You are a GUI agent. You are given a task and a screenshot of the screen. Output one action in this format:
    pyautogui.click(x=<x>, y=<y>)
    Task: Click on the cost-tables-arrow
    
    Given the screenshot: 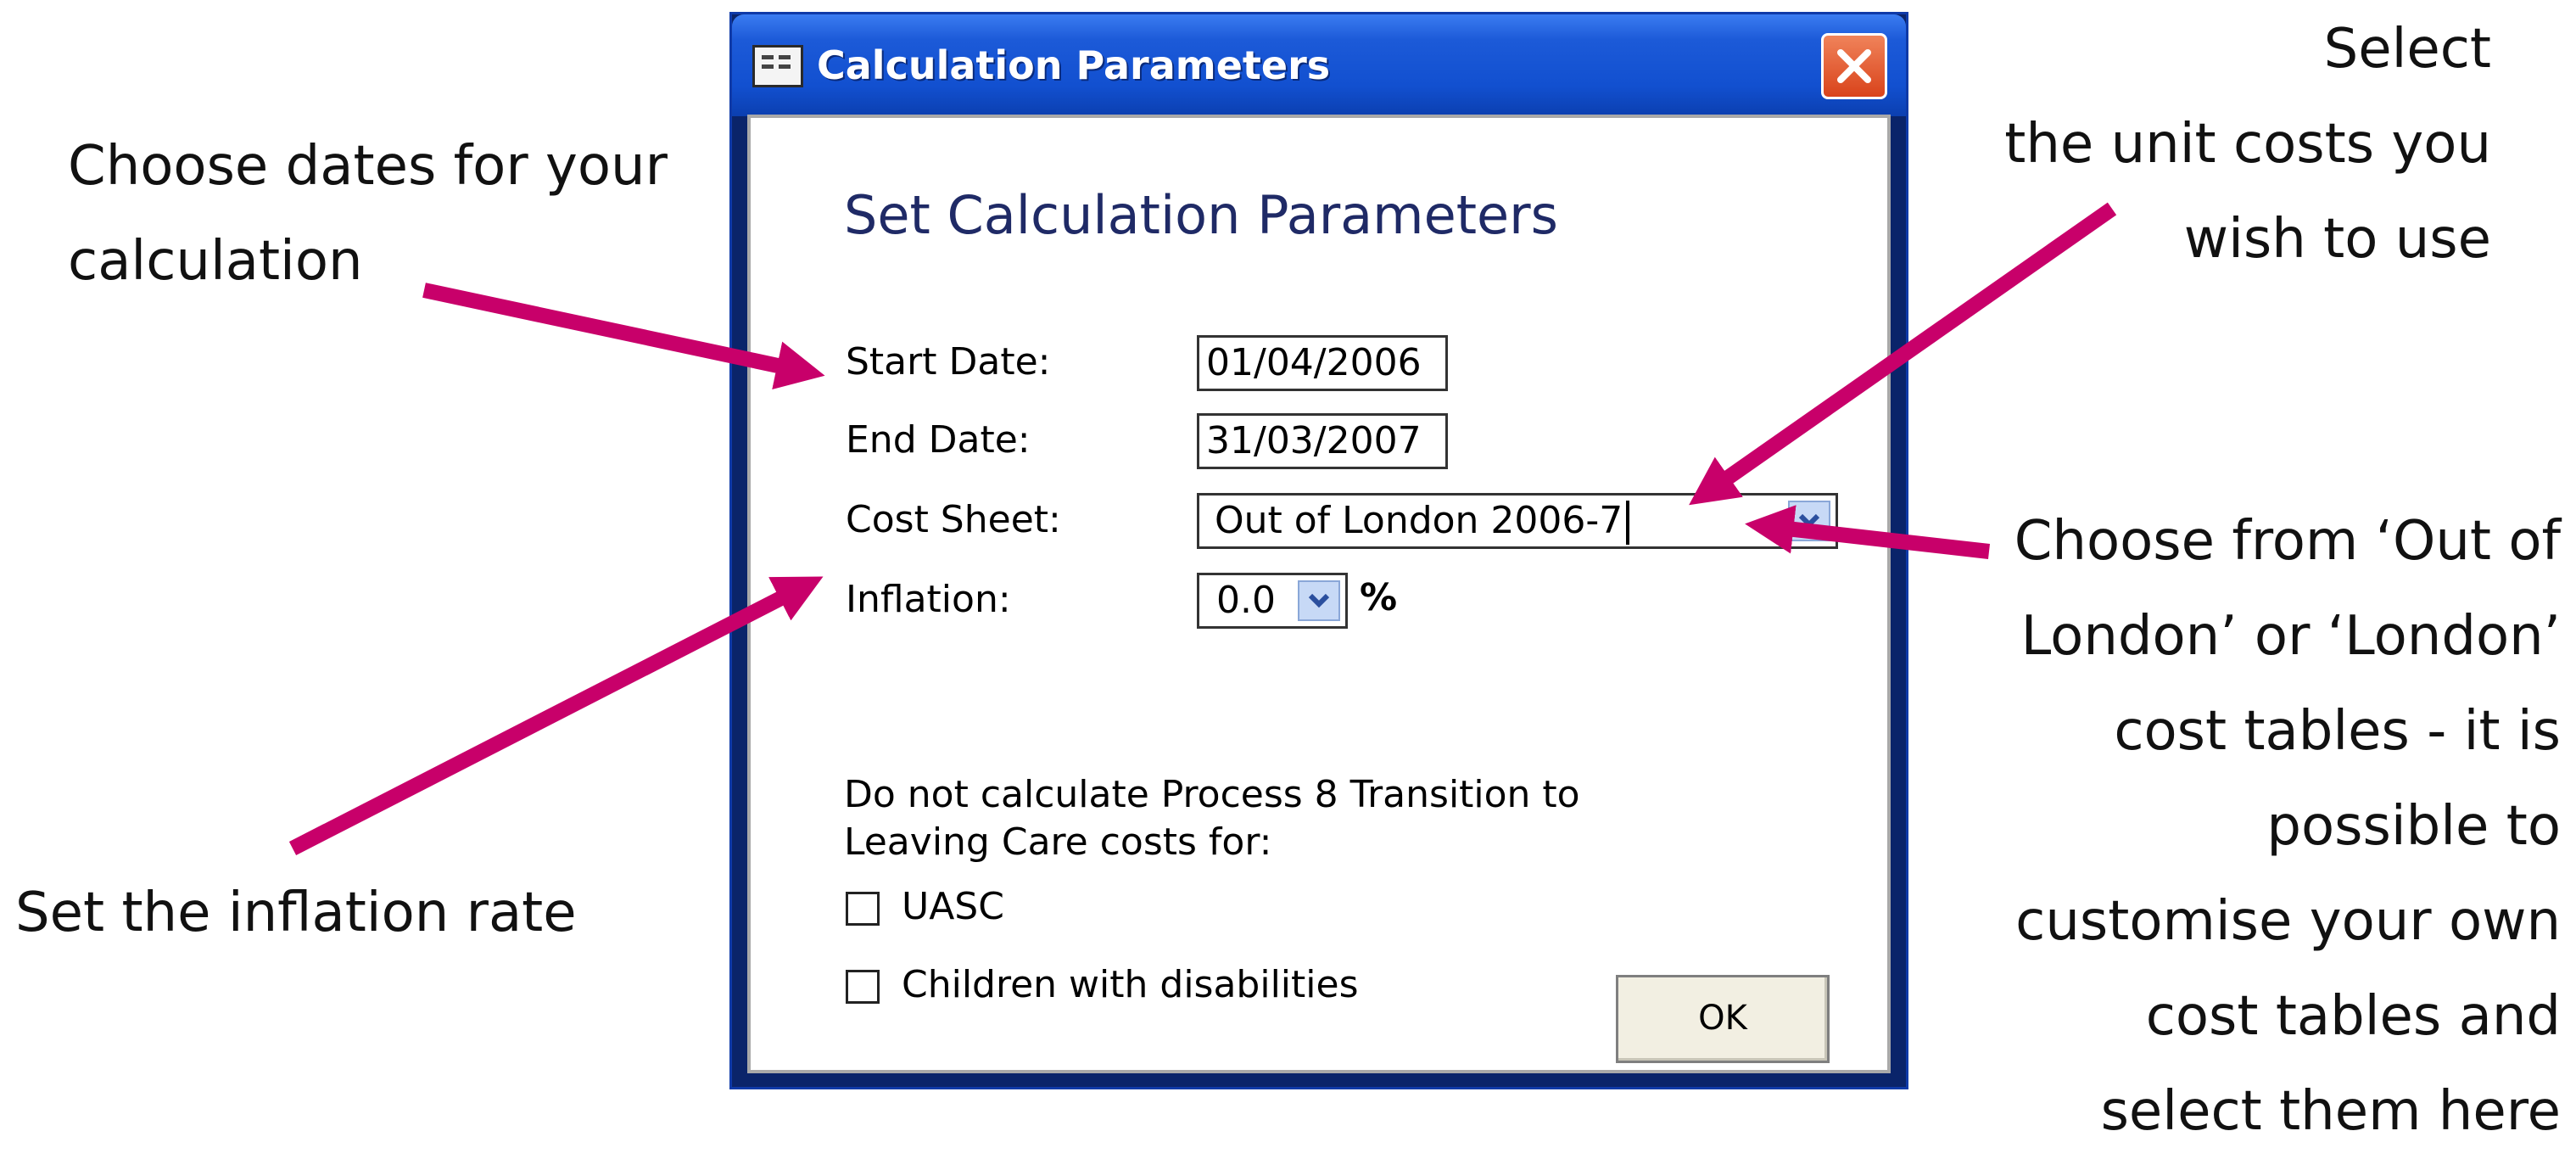 What is the action you would take?
    pyautogui.click(x=1868, y=532)
    